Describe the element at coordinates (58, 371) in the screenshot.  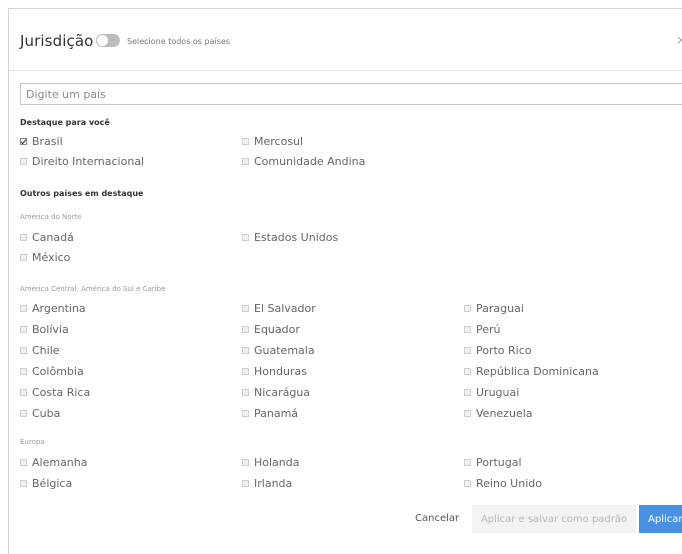
I see `checkbox-label: Colômbia` at that location.